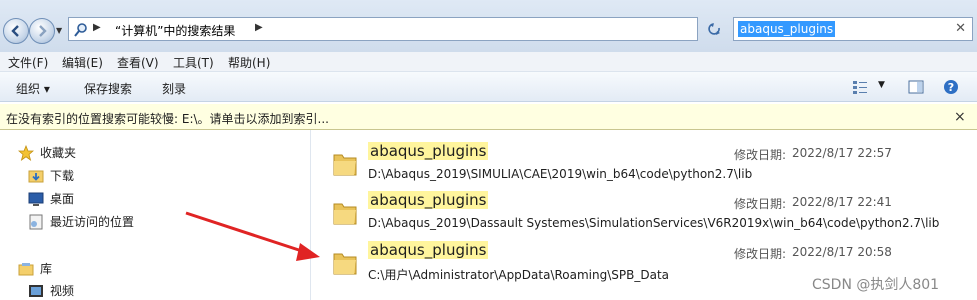  I want to click on organize-button: 组织 ▾, so click(33, 88).